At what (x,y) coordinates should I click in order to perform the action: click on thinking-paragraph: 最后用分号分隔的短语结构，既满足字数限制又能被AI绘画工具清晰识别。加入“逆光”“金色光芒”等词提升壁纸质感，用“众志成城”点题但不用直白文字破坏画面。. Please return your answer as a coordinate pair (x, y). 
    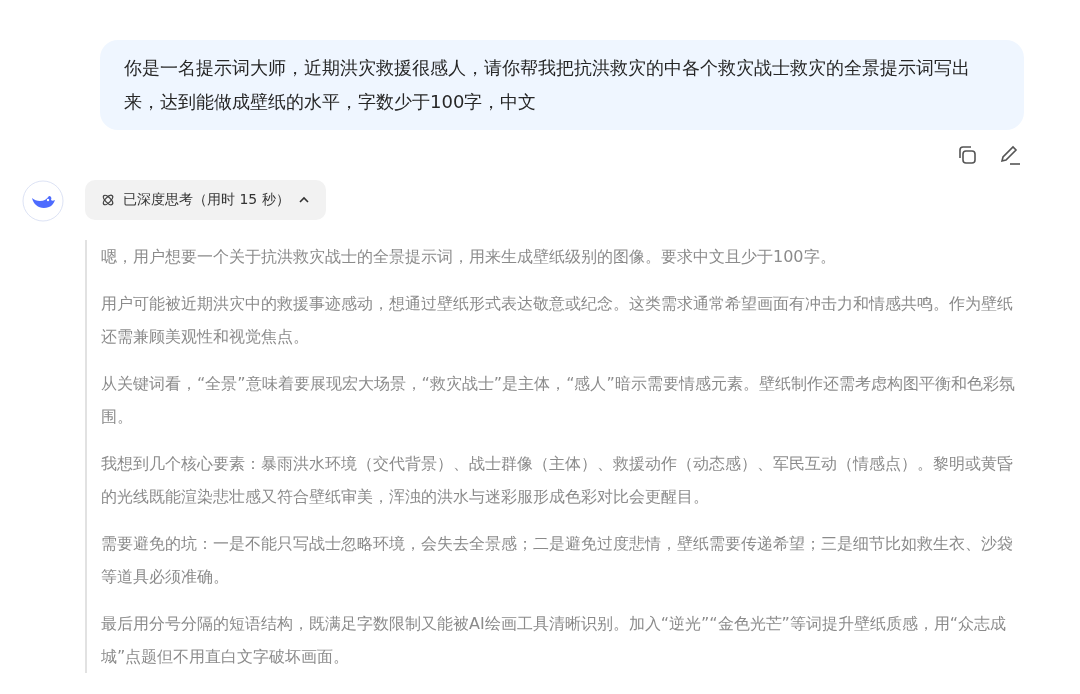
    Looking at the image, I should click on (554, 640).